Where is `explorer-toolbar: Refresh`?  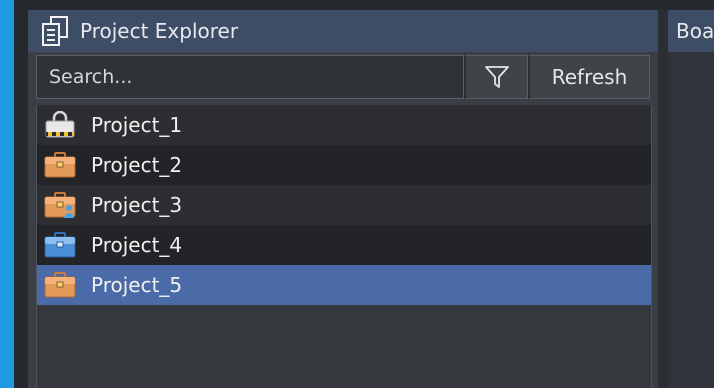 explorer-toolbar: Refresh is located at coordinates (343, 77).